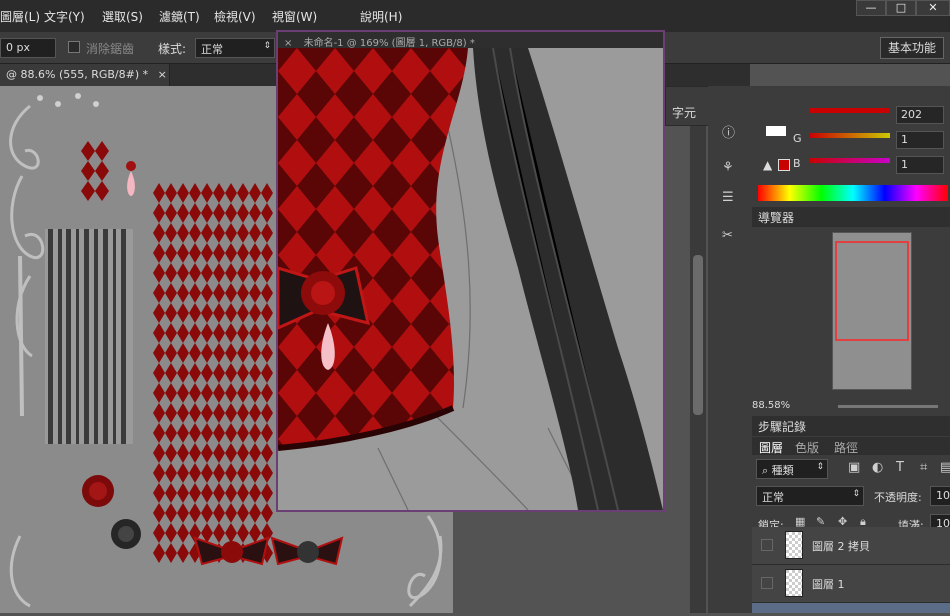 Image resolution: width=950 pixels, height=616 pixels. What do you see at coordinates (784, 165) in the screenshot?
I see `gamut-color-swatch` at bounding box center [784, 165].